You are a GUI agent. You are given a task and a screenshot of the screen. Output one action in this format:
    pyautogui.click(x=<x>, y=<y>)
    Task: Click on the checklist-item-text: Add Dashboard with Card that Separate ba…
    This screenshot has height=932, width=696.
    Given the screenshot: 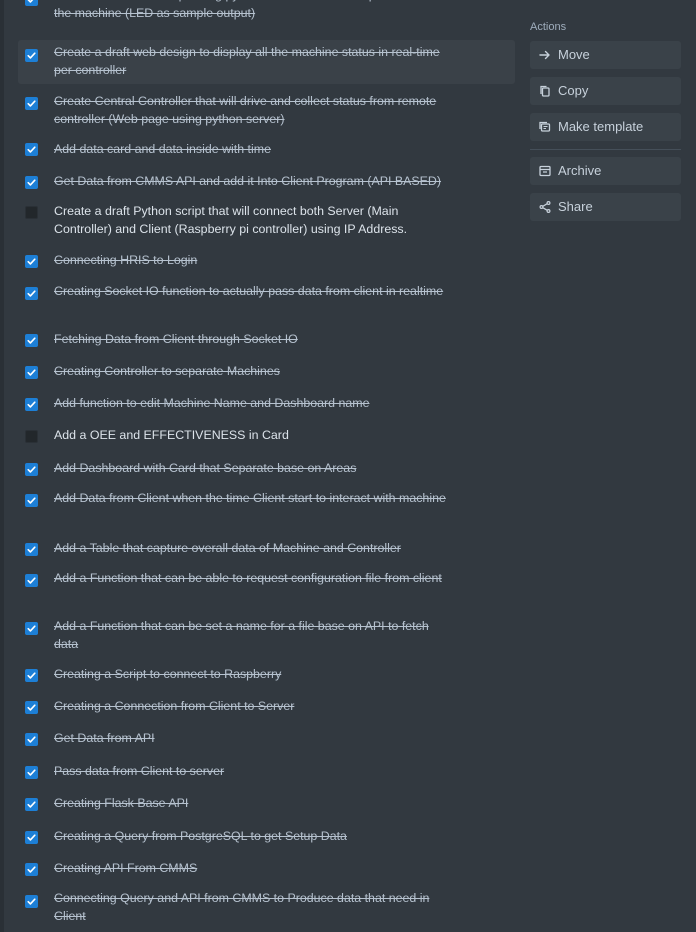 What is the action you would take?
    pyautogui.click(x=254, y=468)
    